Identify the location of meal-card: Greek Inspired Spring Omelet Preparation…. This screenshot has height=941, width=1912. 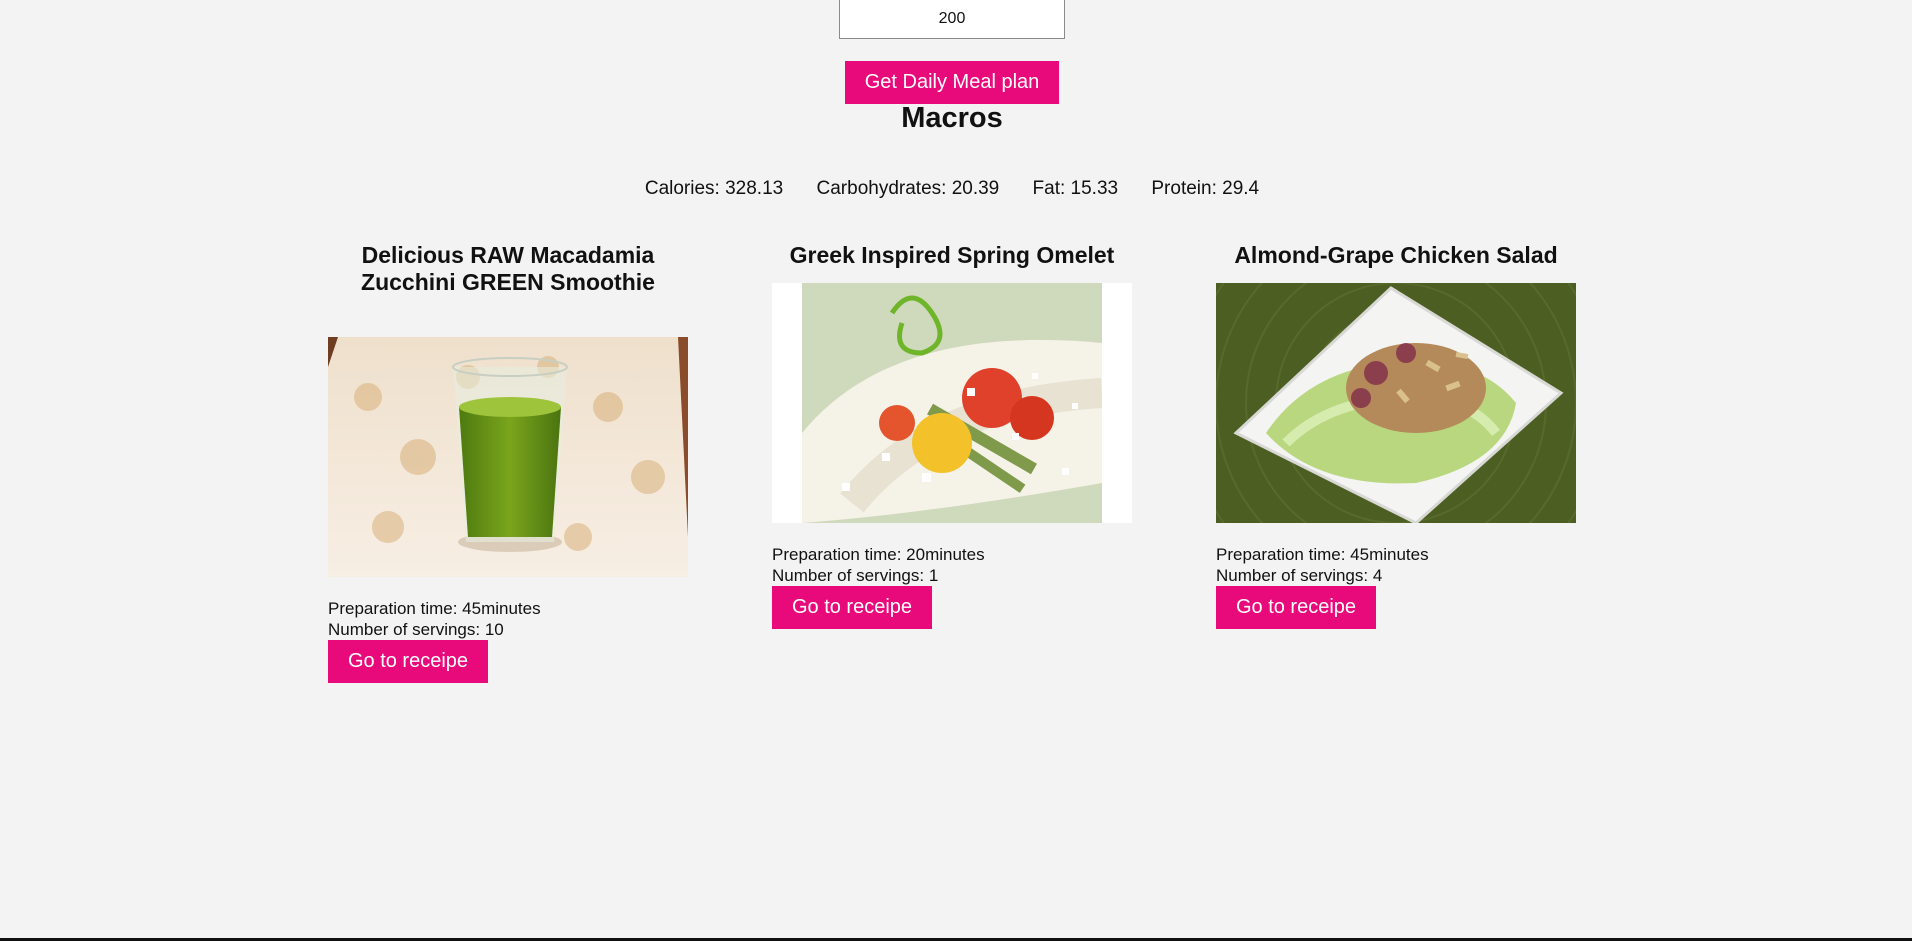
(952, 435).